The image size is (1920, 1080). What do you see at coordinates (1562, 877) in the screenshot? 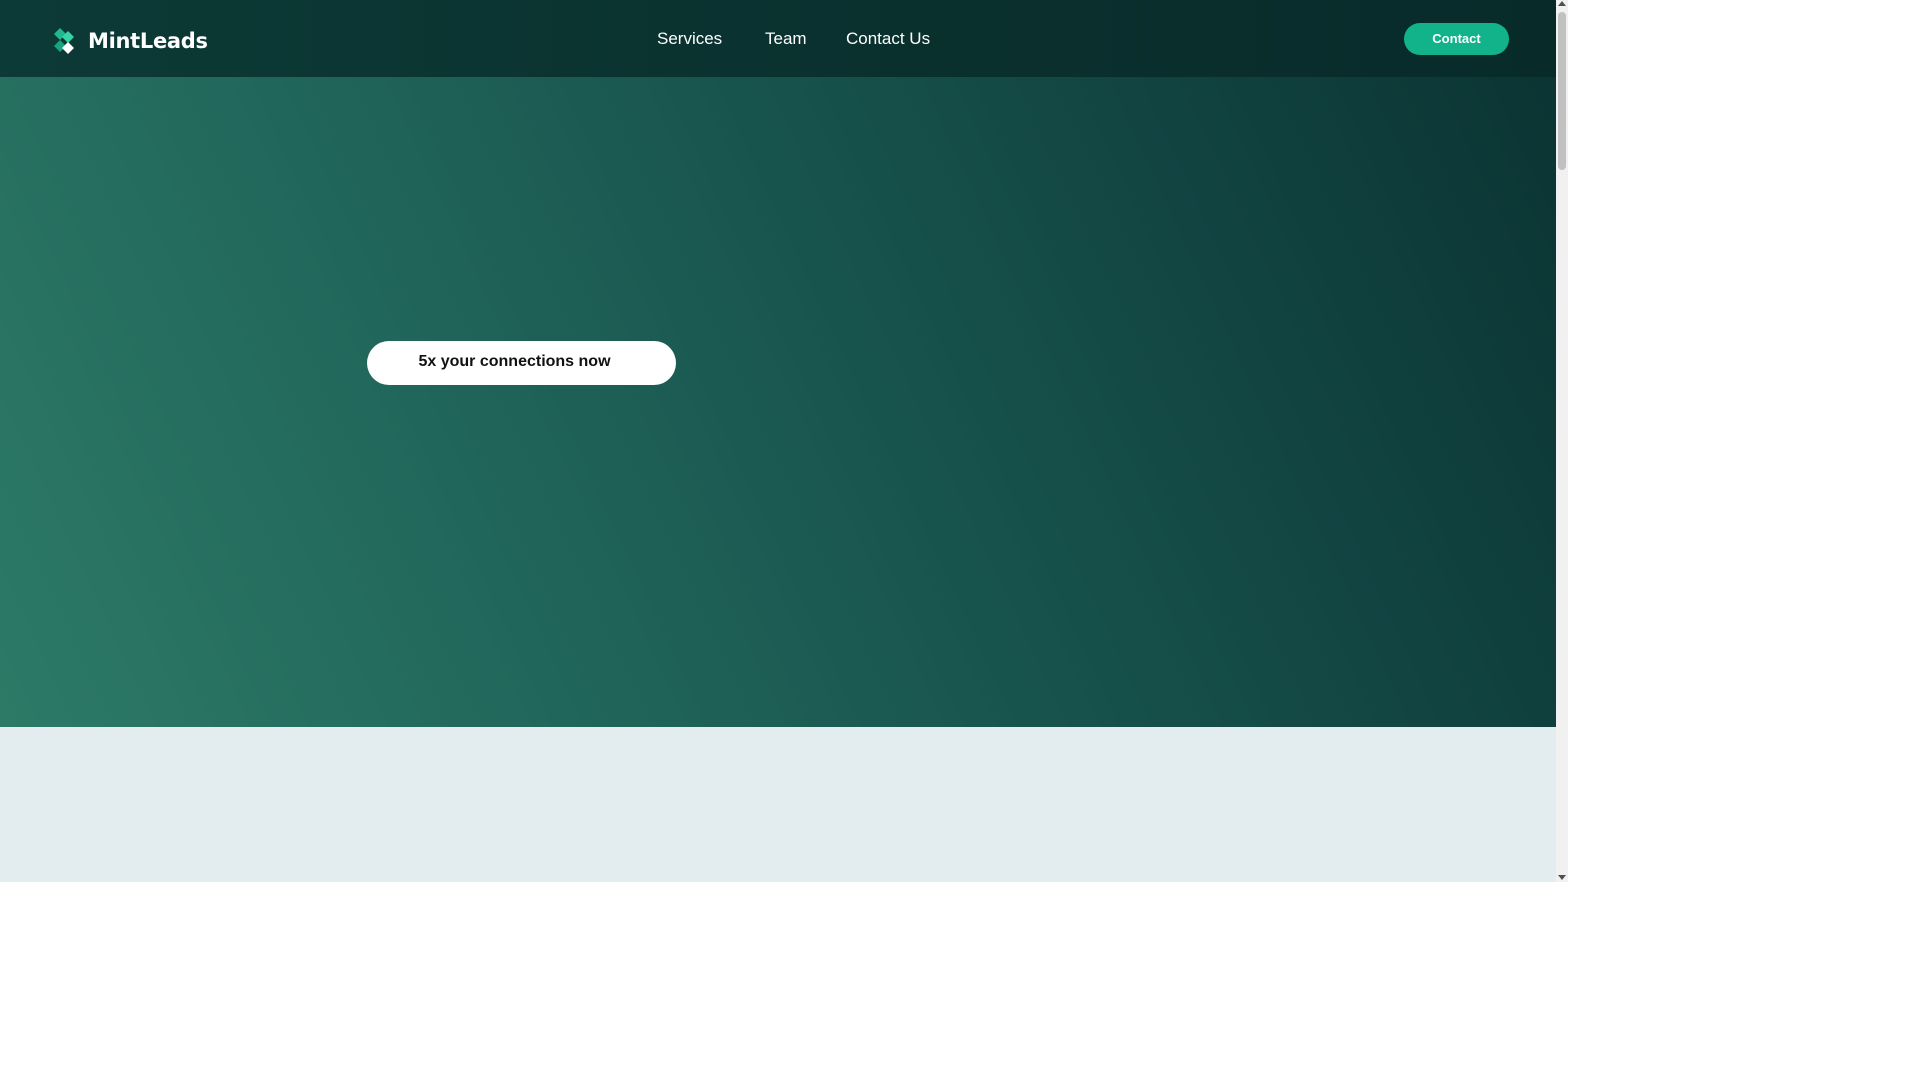
I see `scroll-down-arrow-icon` at bounding box center [1562, 877].